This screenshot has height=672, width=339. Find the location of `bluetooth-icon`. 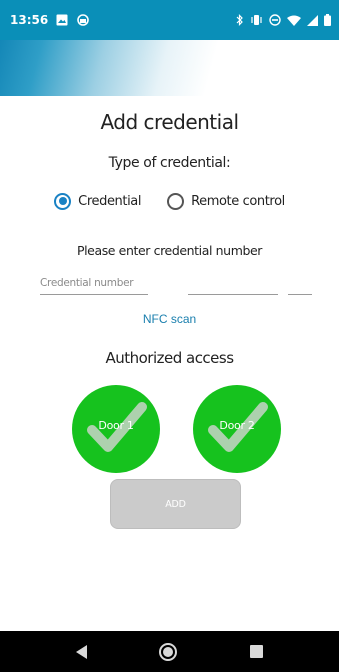

bluetooth-icon is located at coordinates (240, 20).